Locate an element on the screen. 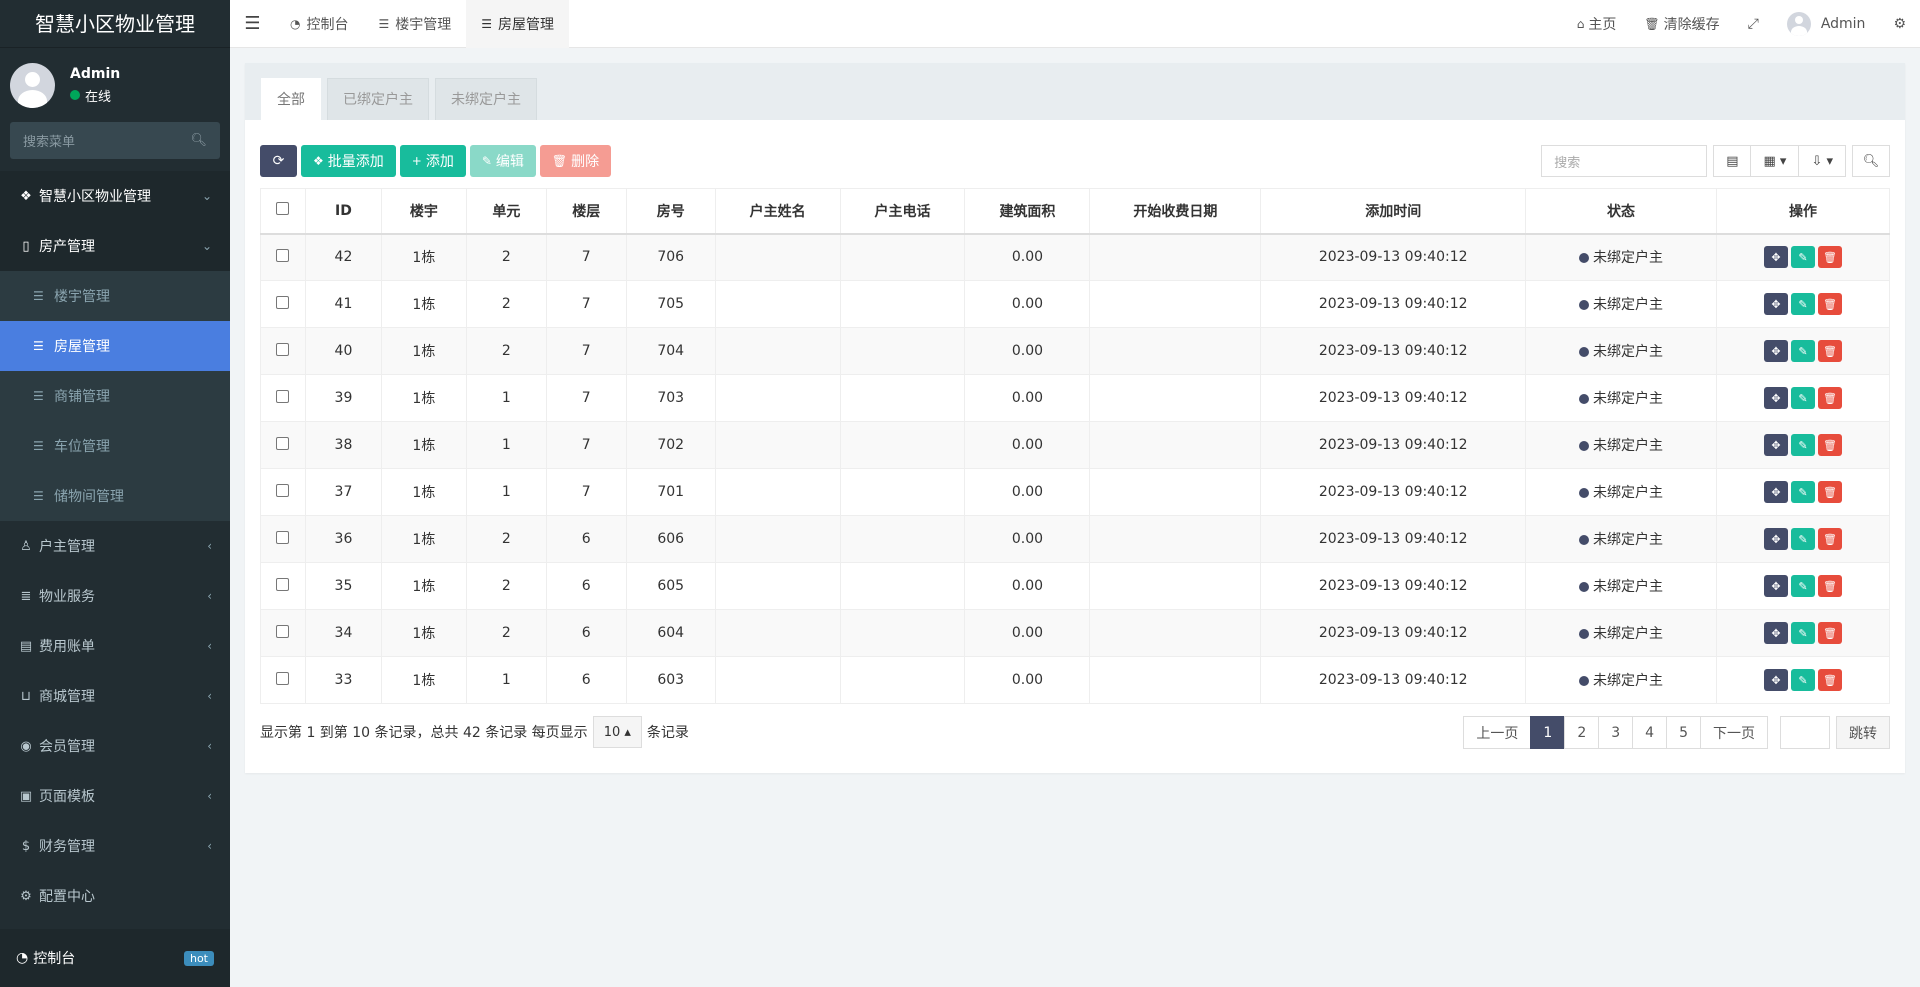 The width and height of the screenshot is (1920, 987). edit-button: ✎ 编辑 is located at coordinates (502, 161).